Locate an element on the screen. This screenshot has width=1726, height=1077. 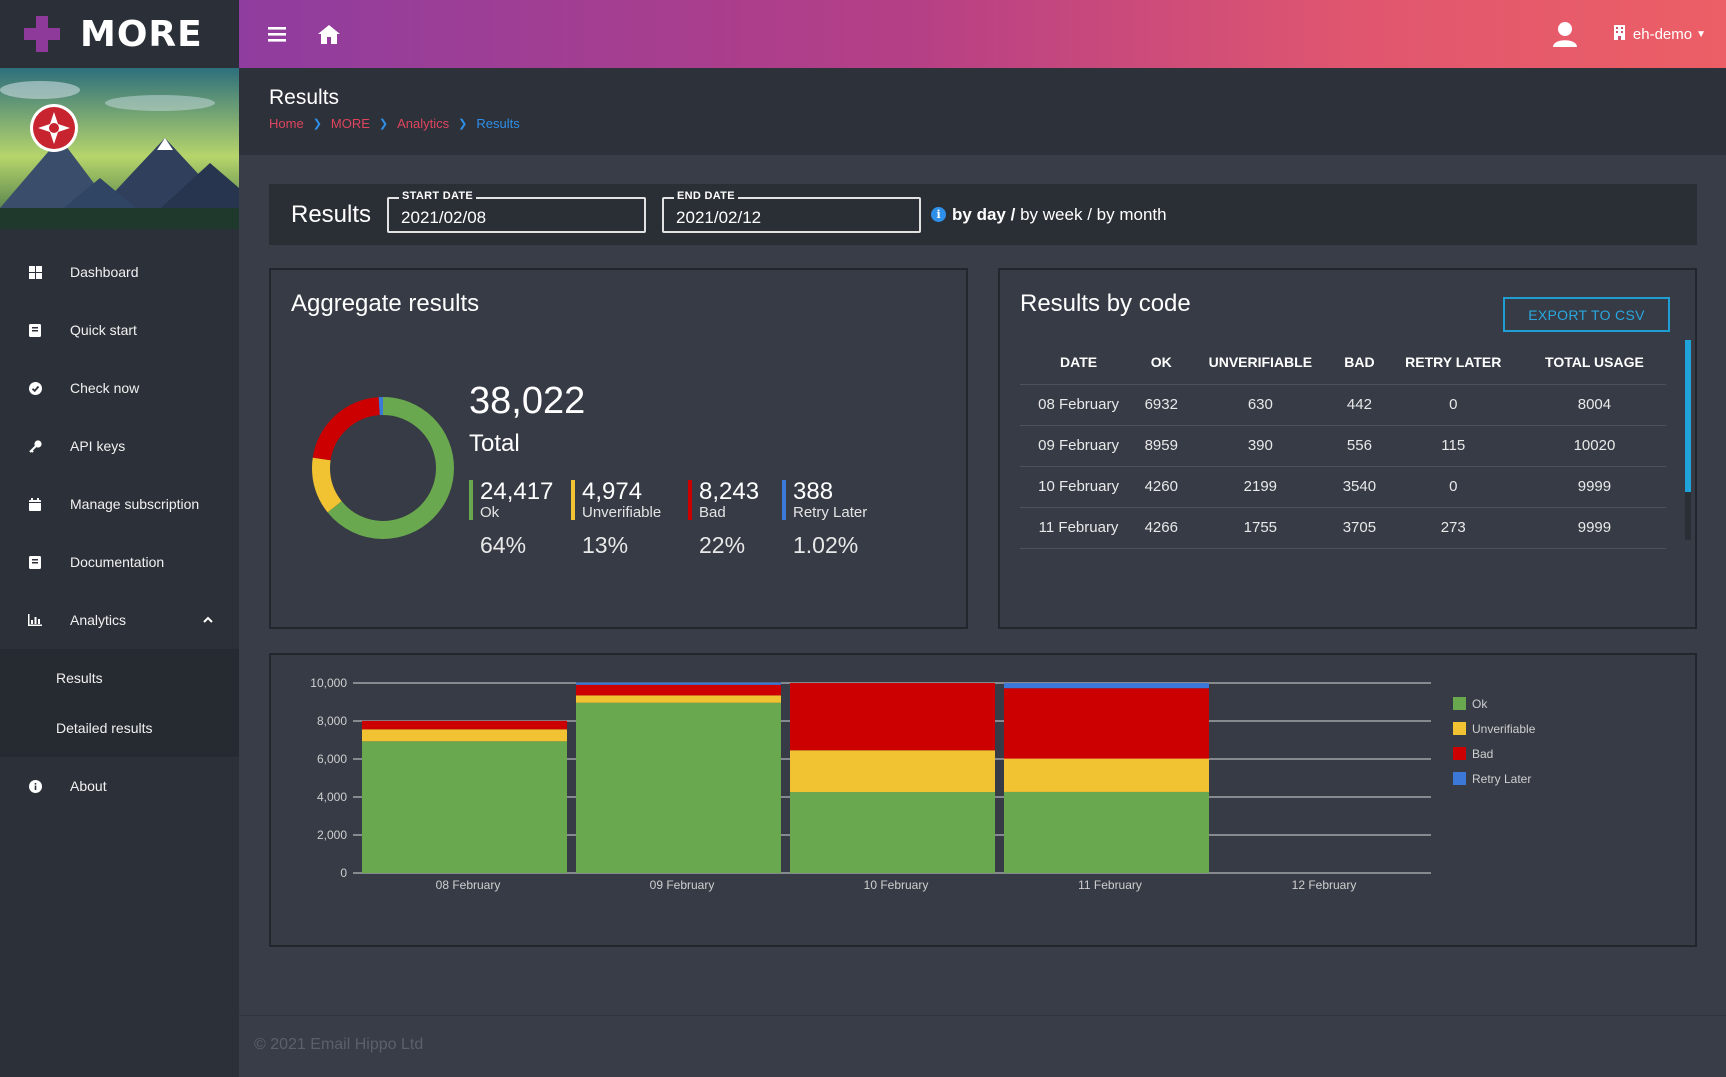
legend-label: Retry Later is located at coordinates (1501, 779).